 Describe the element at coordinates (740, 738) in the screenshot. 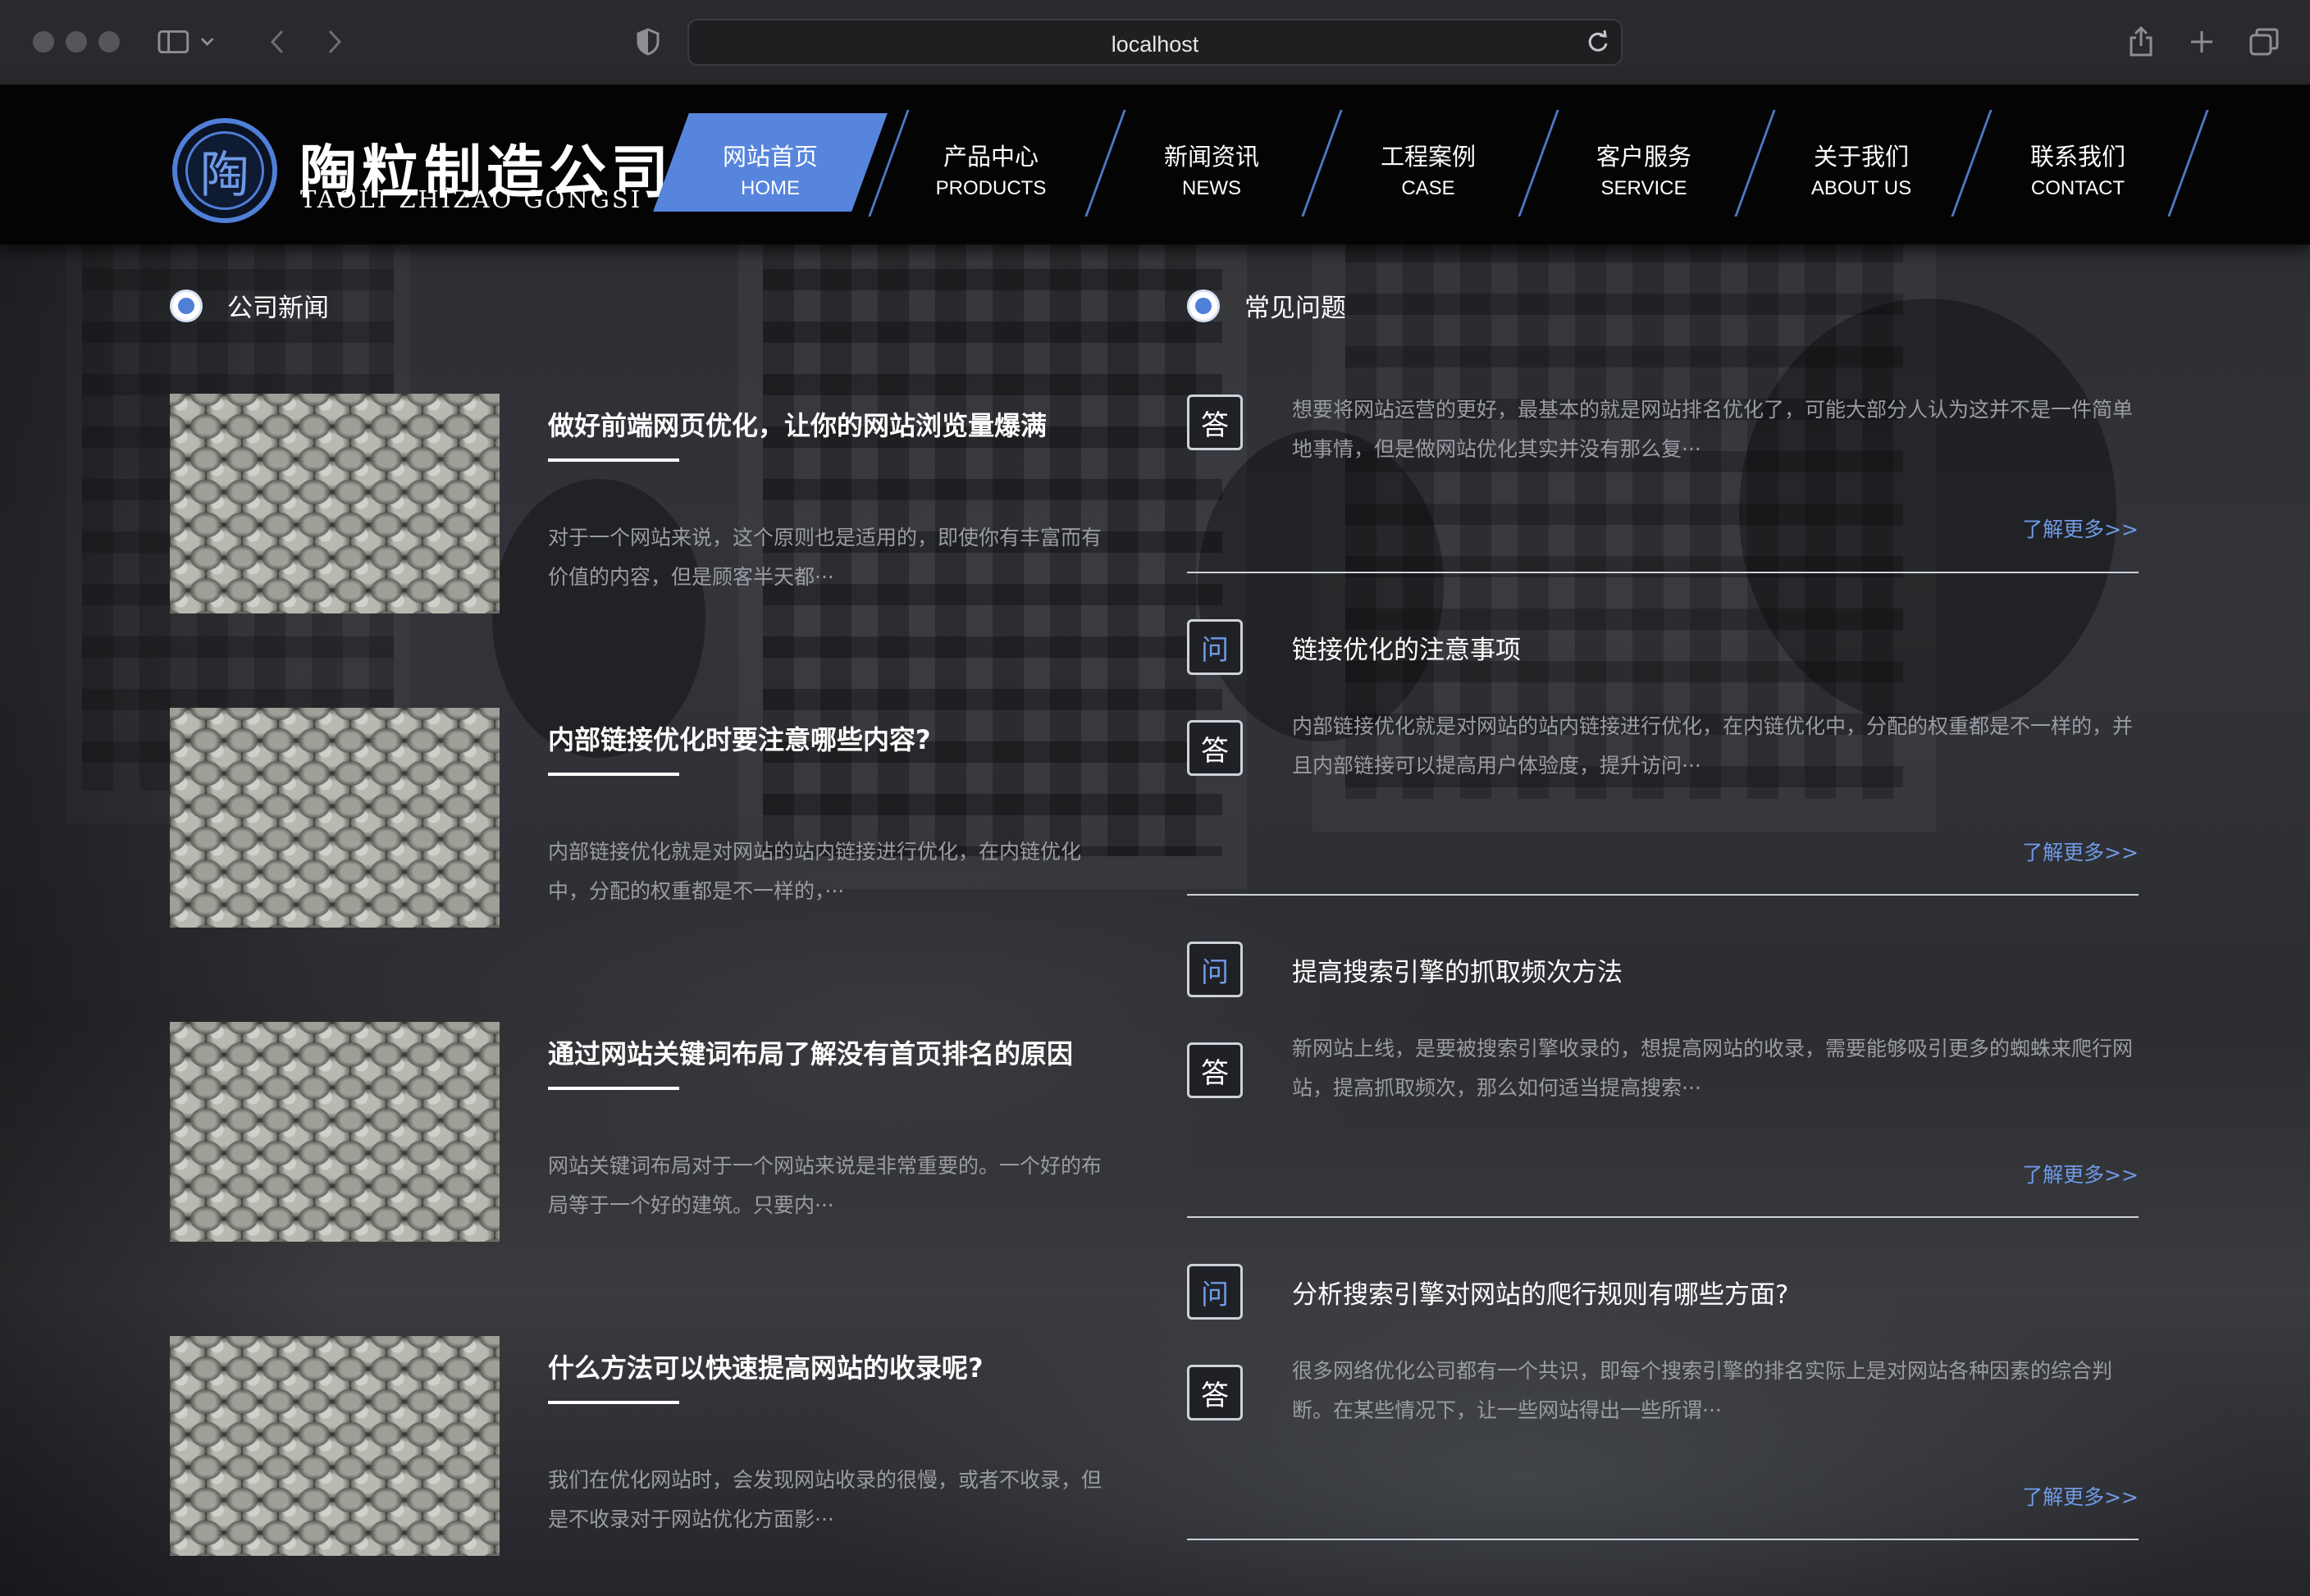

I see `news-title: 内部链接优化时要注意哪些内容?` at that location.